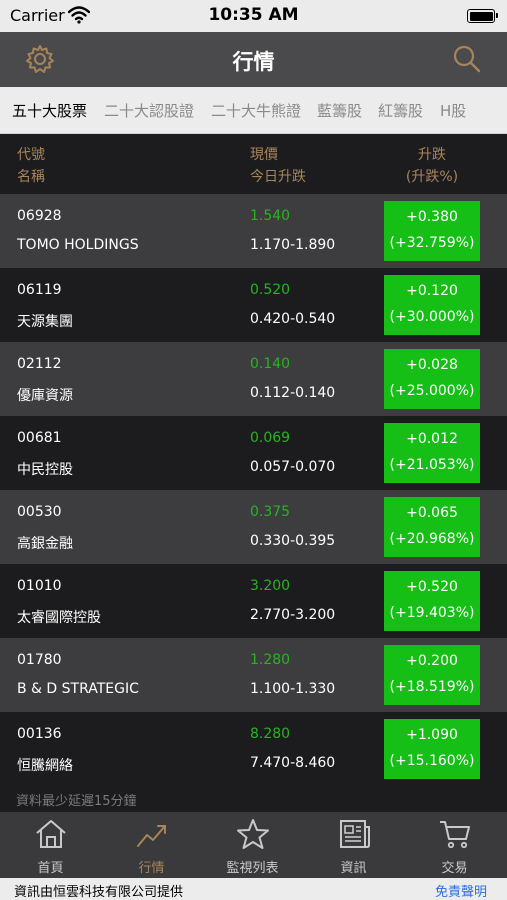 The height and width of the screenshot is (900, 507). I want to click on tabbar-trade: 交易, so click(454, 845).